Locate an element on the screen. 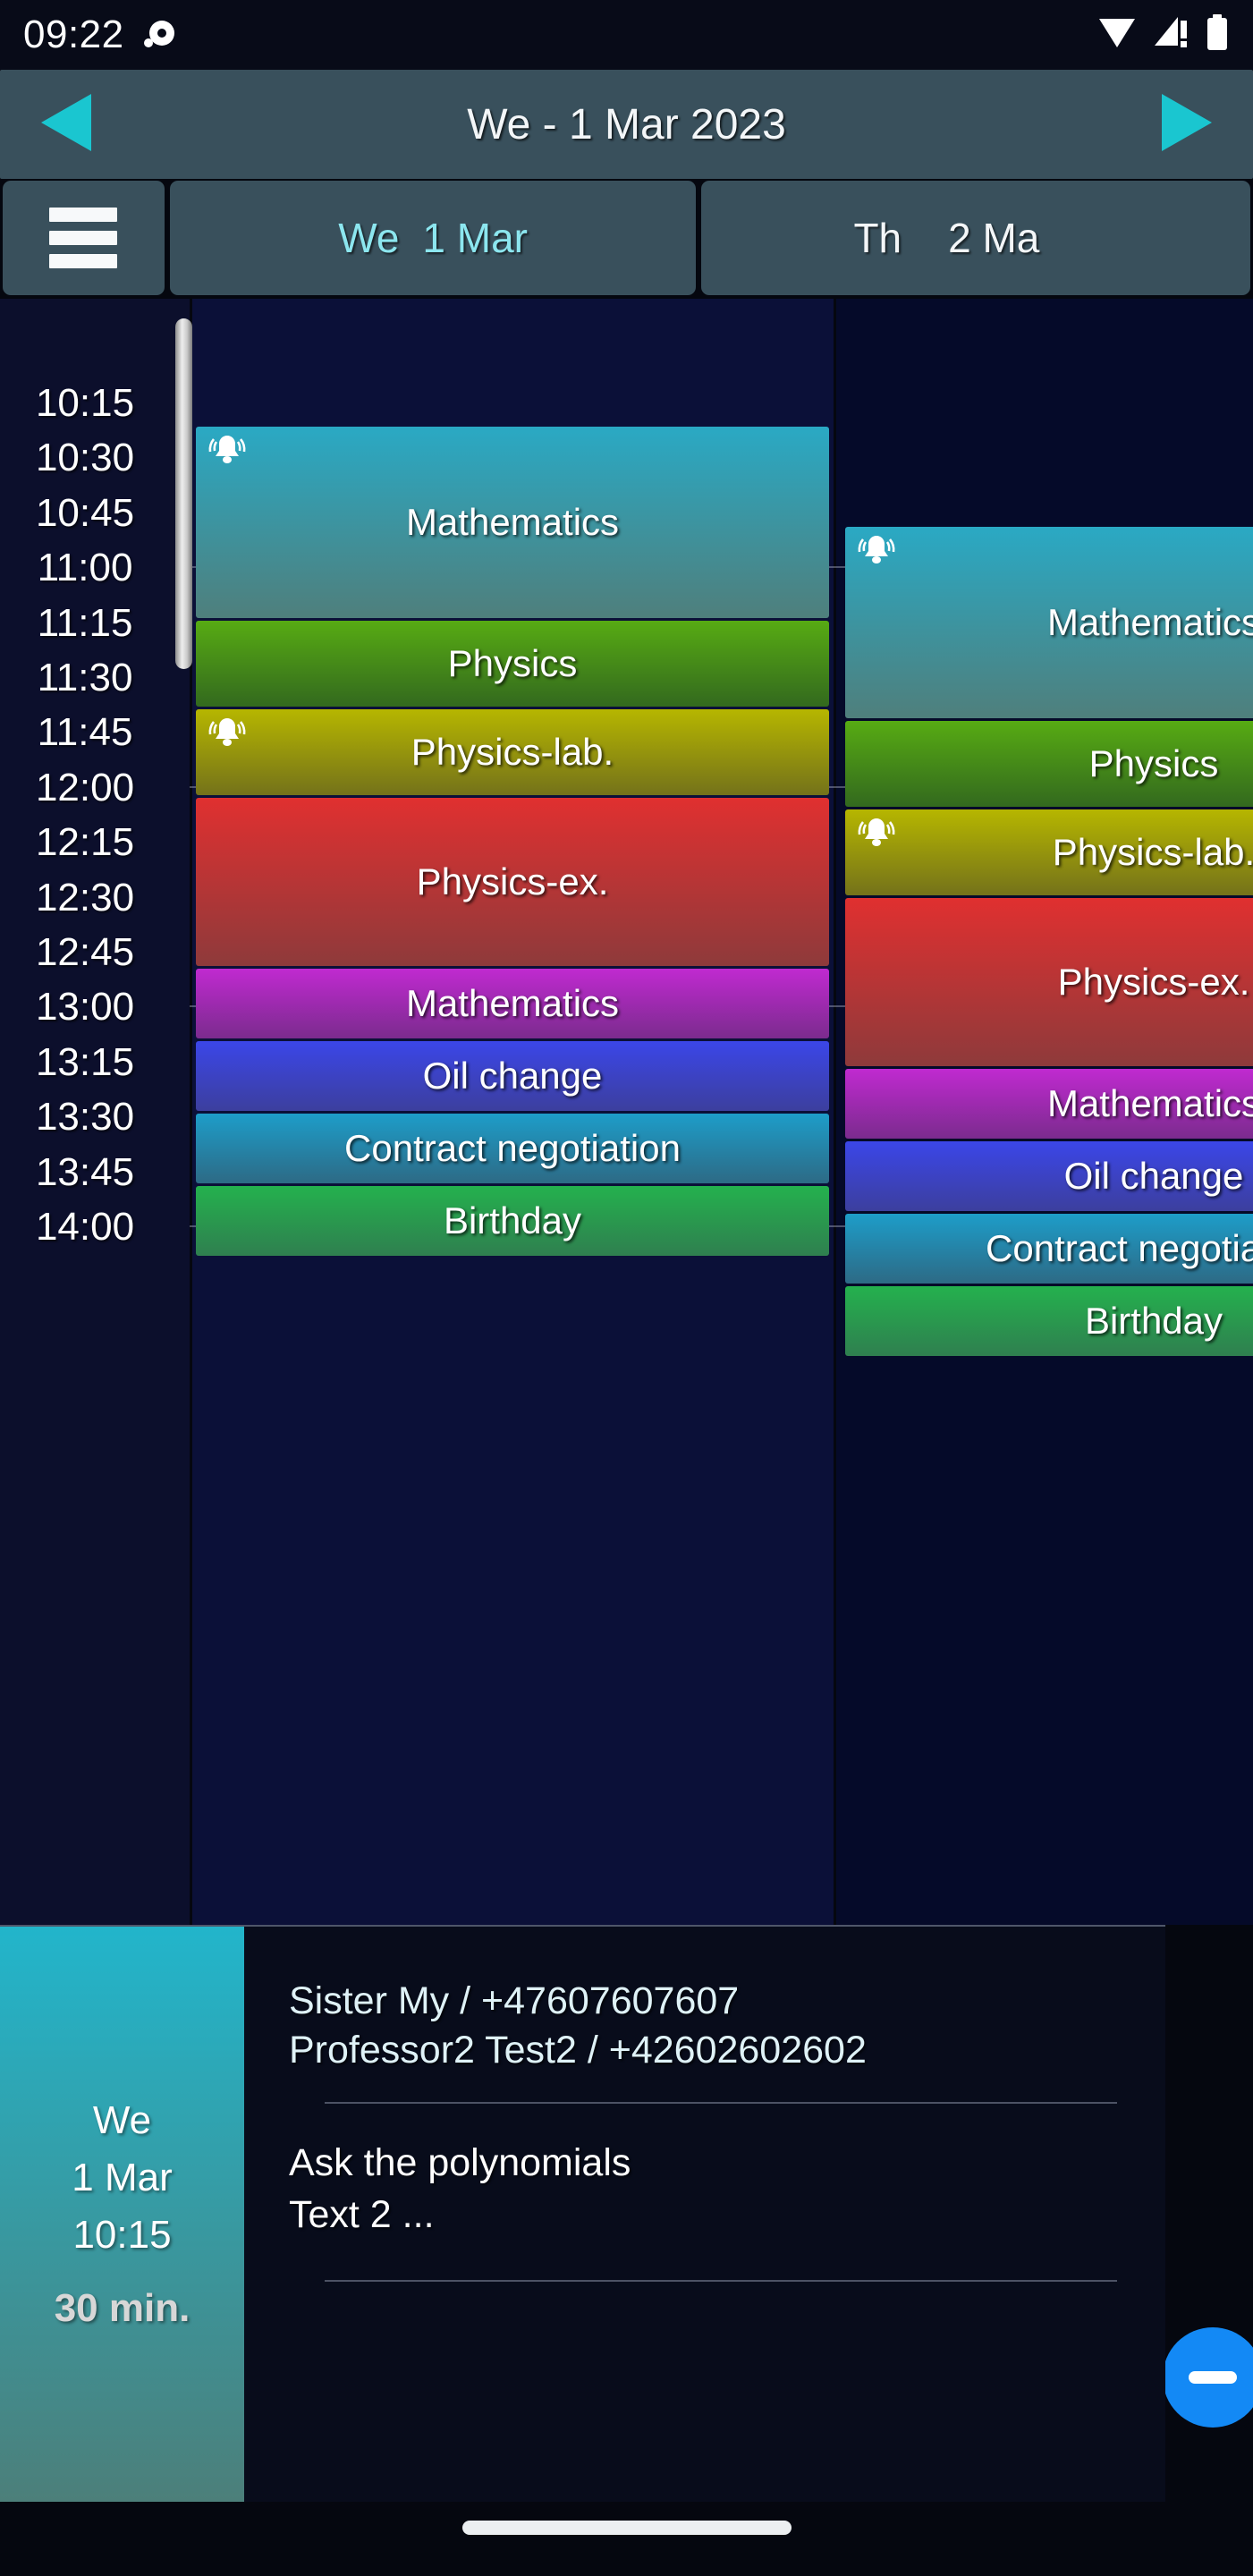 The image size is (1253, 2576). status-bar: 09:22 is located at coordinates (626, 35).